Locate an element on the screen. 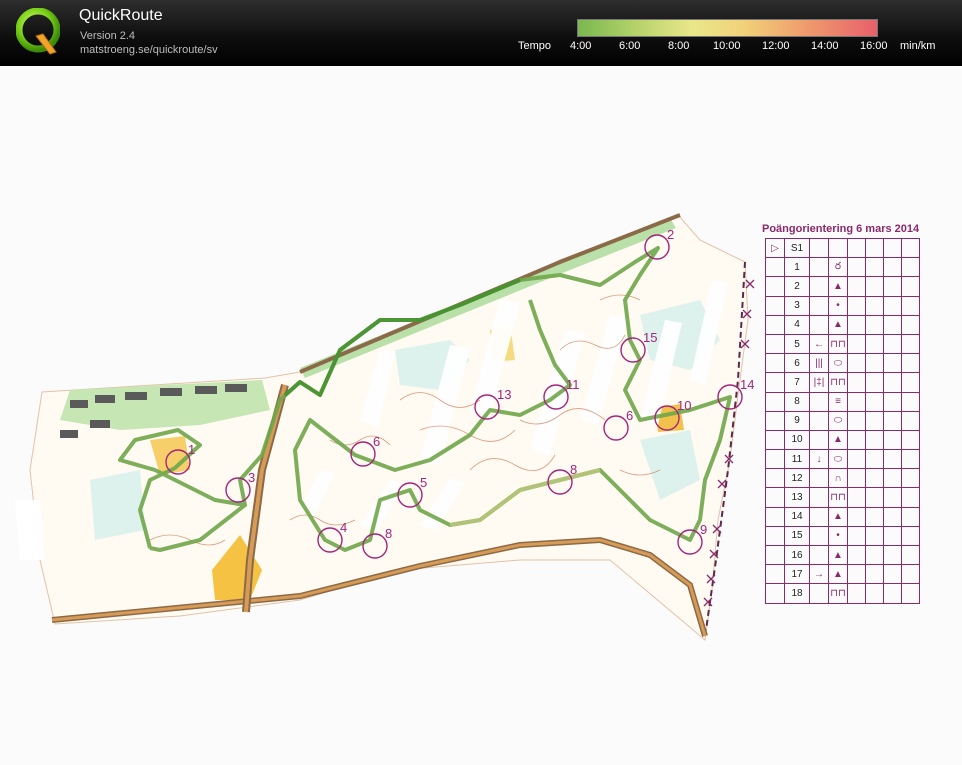 This screenshot has height=765, width=962. control-number: 3 is located at coordinates (251, 477).